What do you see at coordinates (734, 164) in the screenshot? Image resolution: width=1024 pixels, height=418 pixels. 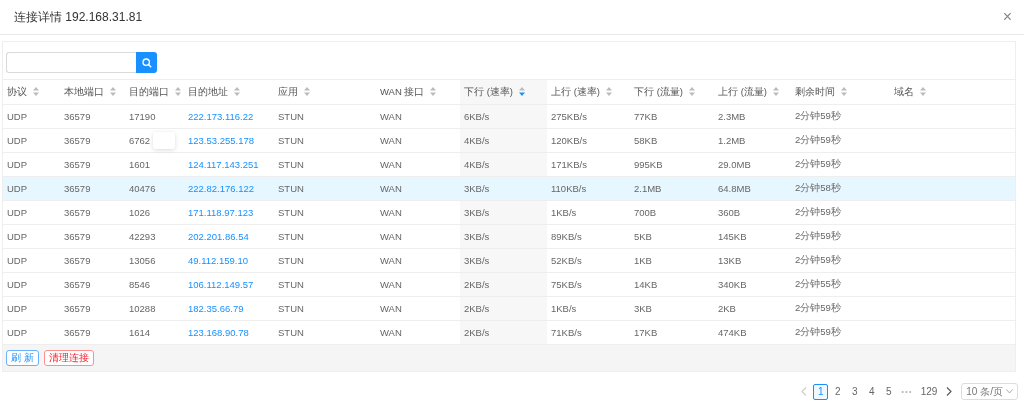 I see `table-cell: 29.0MB` at bounding box center [734, 164].